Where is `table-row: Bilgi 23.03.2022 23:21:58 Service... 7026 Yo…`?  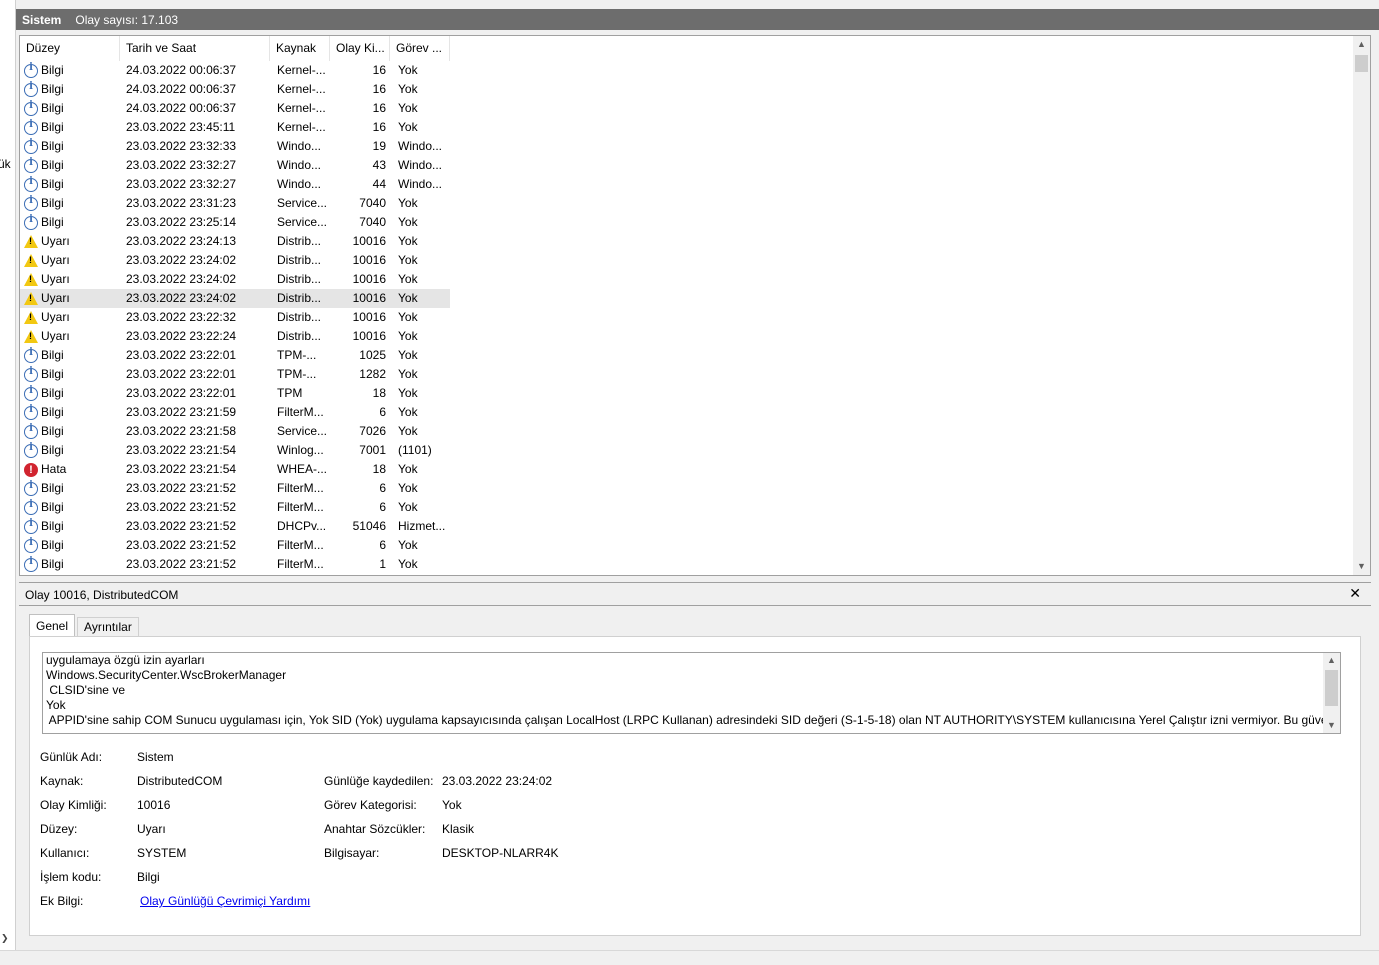
table-row: Bilgi 23.03.2022 23:21:58 Service... 7026 Yo… is located at coordinates (235, 431).